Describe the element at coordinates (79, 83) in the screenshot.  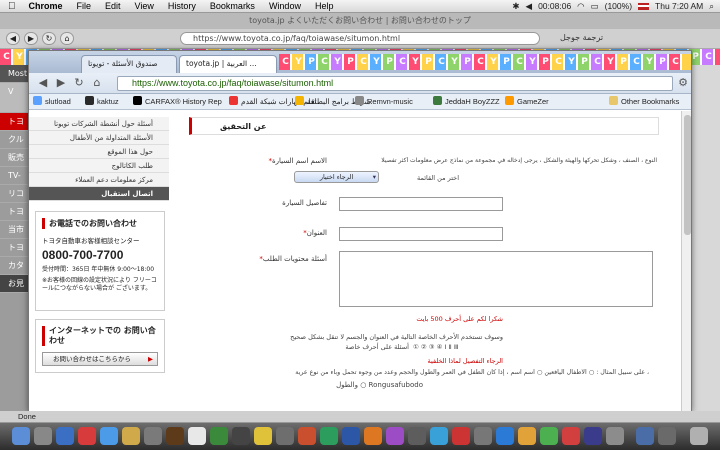
I see `reload-icon: ↻` at that location.